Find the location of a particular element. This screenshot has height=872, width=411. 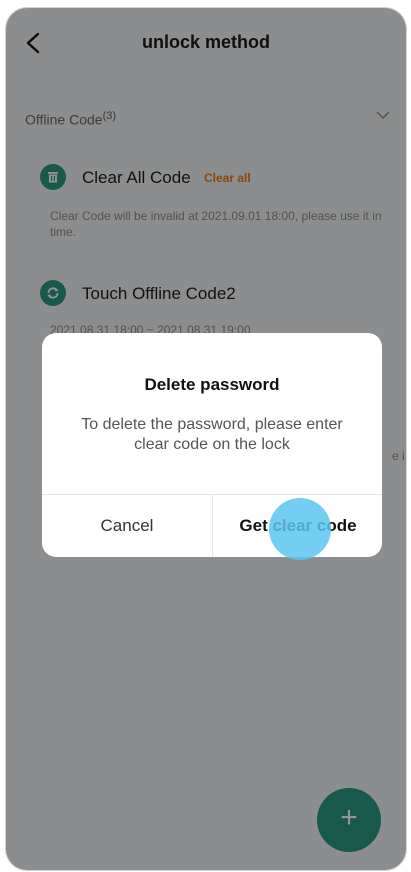

cancel-button: Cancel is located at coordinates (127, 526).